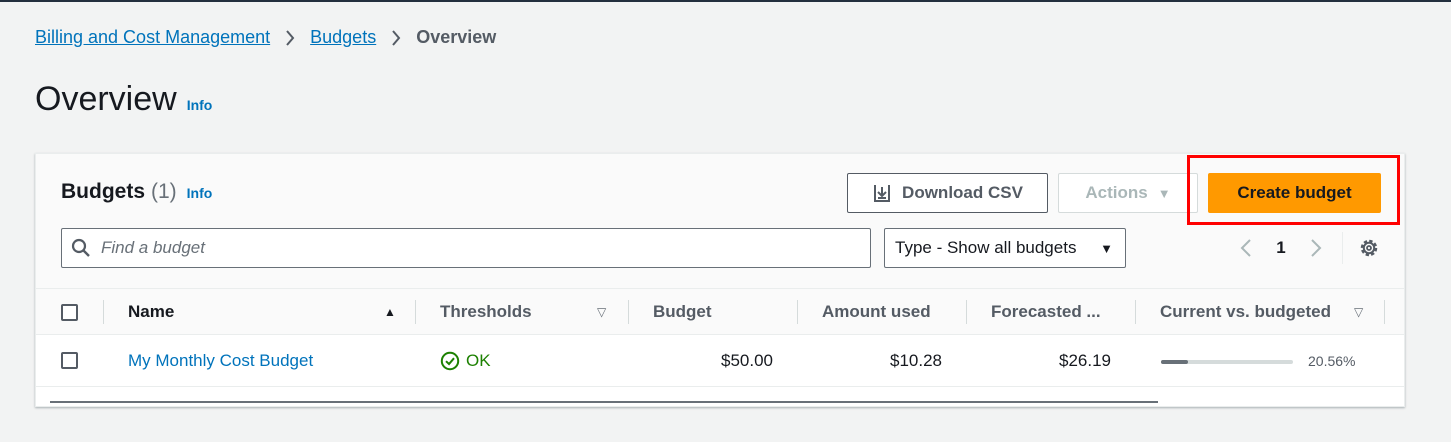 The height and width of the screenshot is (442, 1451). Describe the element at coordinates (164, 191) in the screenshot. I see `budget-count: (1)` at that location.